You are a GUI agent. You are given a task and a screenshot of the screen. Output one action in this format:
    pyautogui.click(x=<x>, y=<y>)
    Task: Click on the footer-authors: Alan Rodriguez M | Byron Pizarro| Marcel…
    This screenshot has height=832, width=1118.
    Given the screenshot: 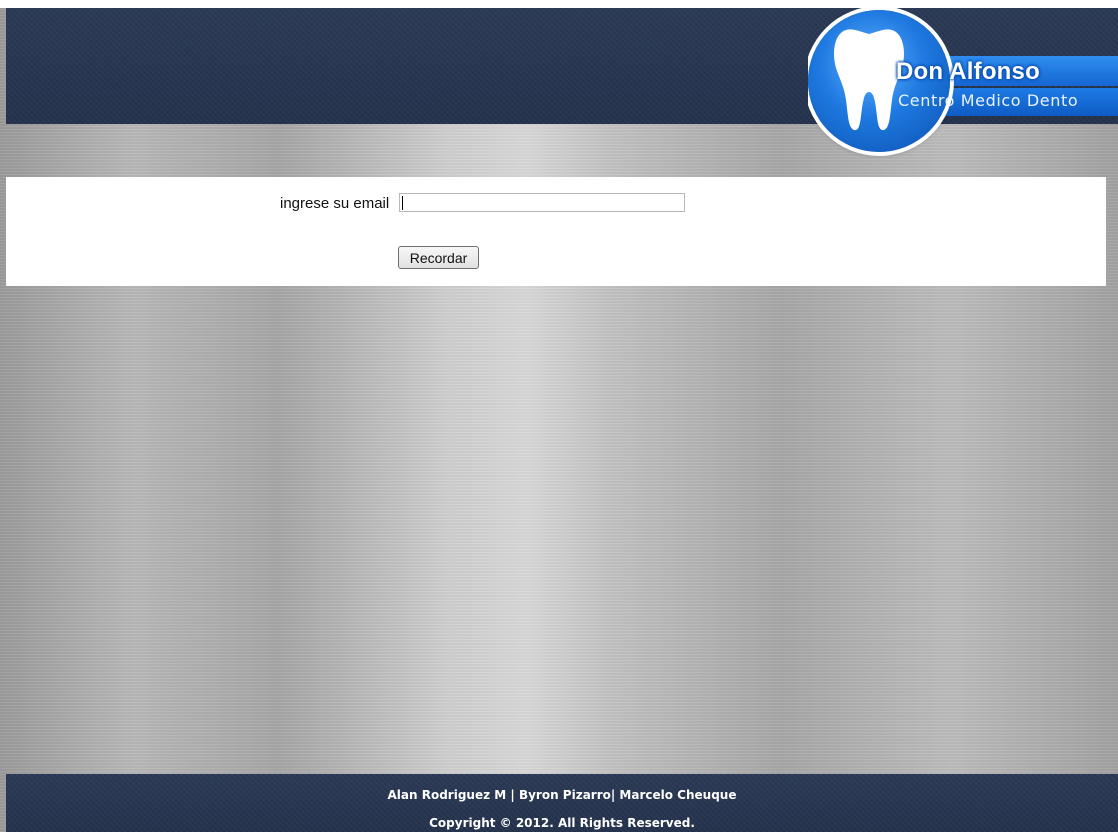 What is the action you would take?
    pyautogui.click(x=562, y=795)
    